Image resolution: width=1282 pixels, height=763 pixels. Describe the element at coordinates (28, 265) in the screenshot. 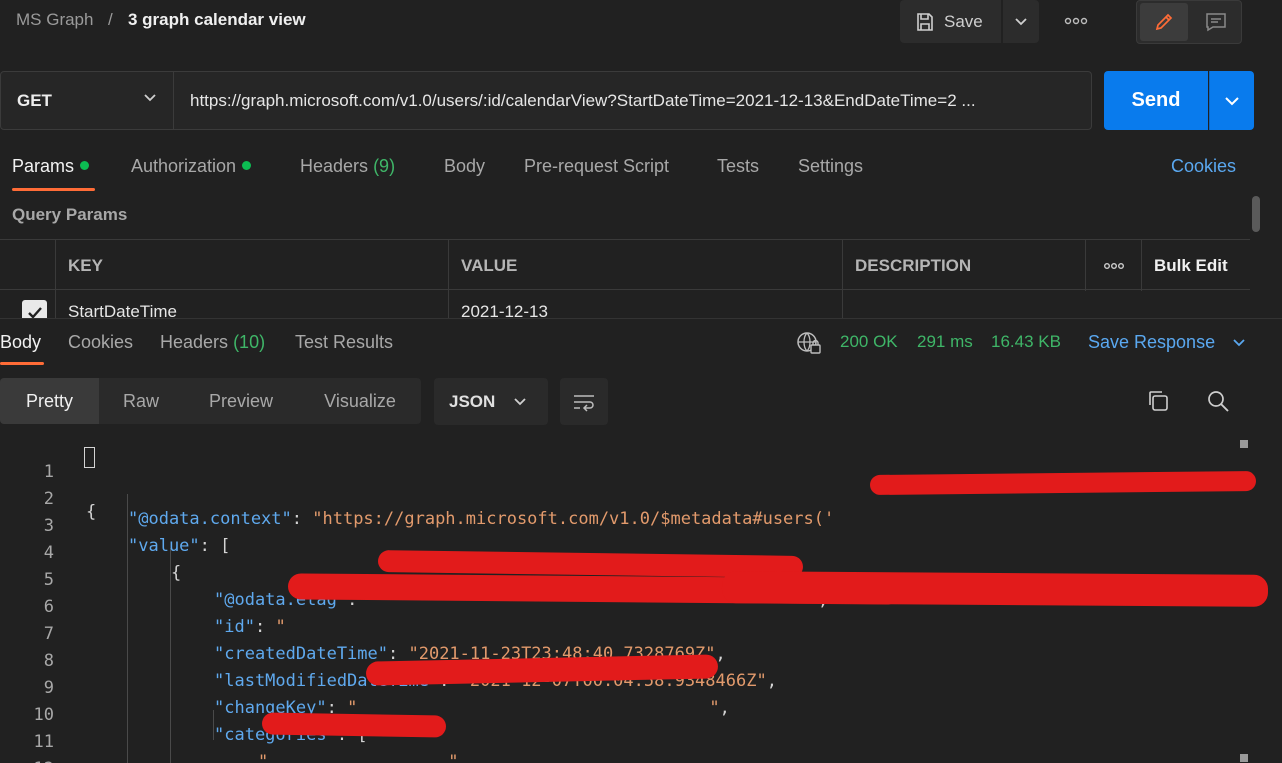

I see `header-checkbox-column` at that location.